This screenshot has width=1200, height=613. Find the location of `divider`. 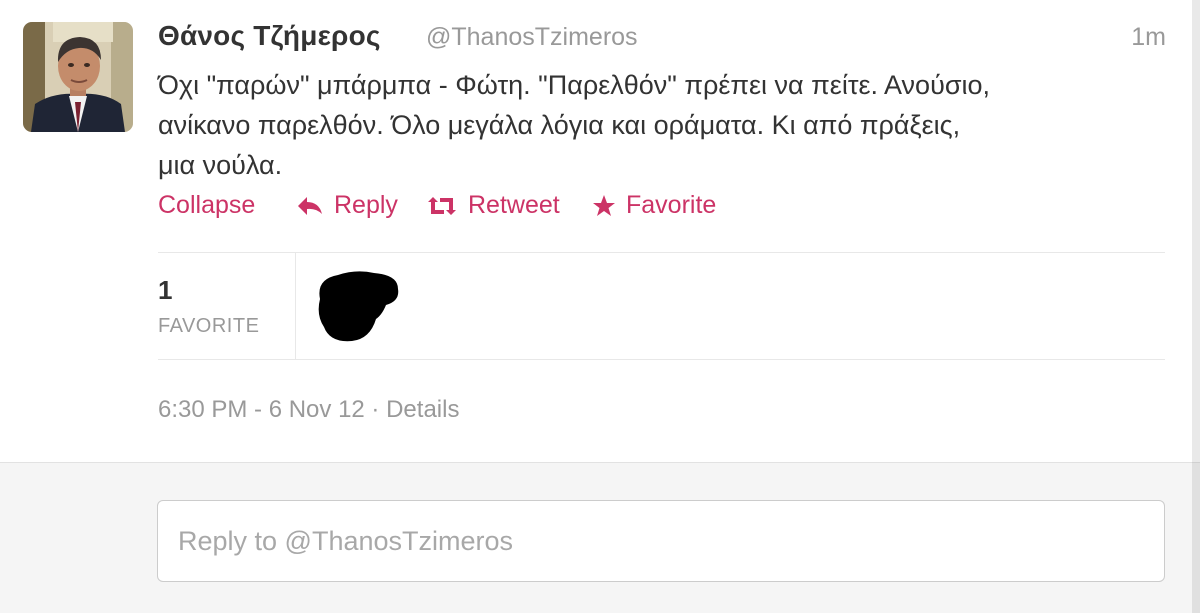

divider is located at coordinates (661, 359).